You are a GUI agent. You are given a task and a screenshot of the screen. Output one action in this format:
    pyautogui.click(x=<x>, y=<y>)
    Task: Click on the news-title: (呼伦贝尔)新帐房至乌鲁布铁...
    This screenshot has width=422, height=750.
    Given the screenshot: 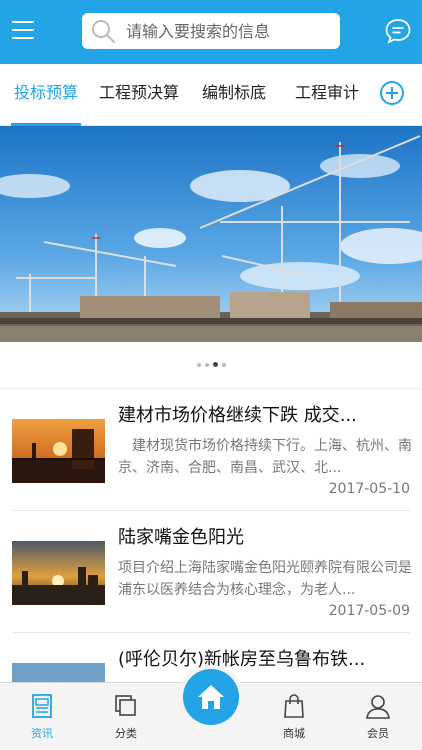 What is the action you would take?
    pyautogui.click(x=242, y=659)
    